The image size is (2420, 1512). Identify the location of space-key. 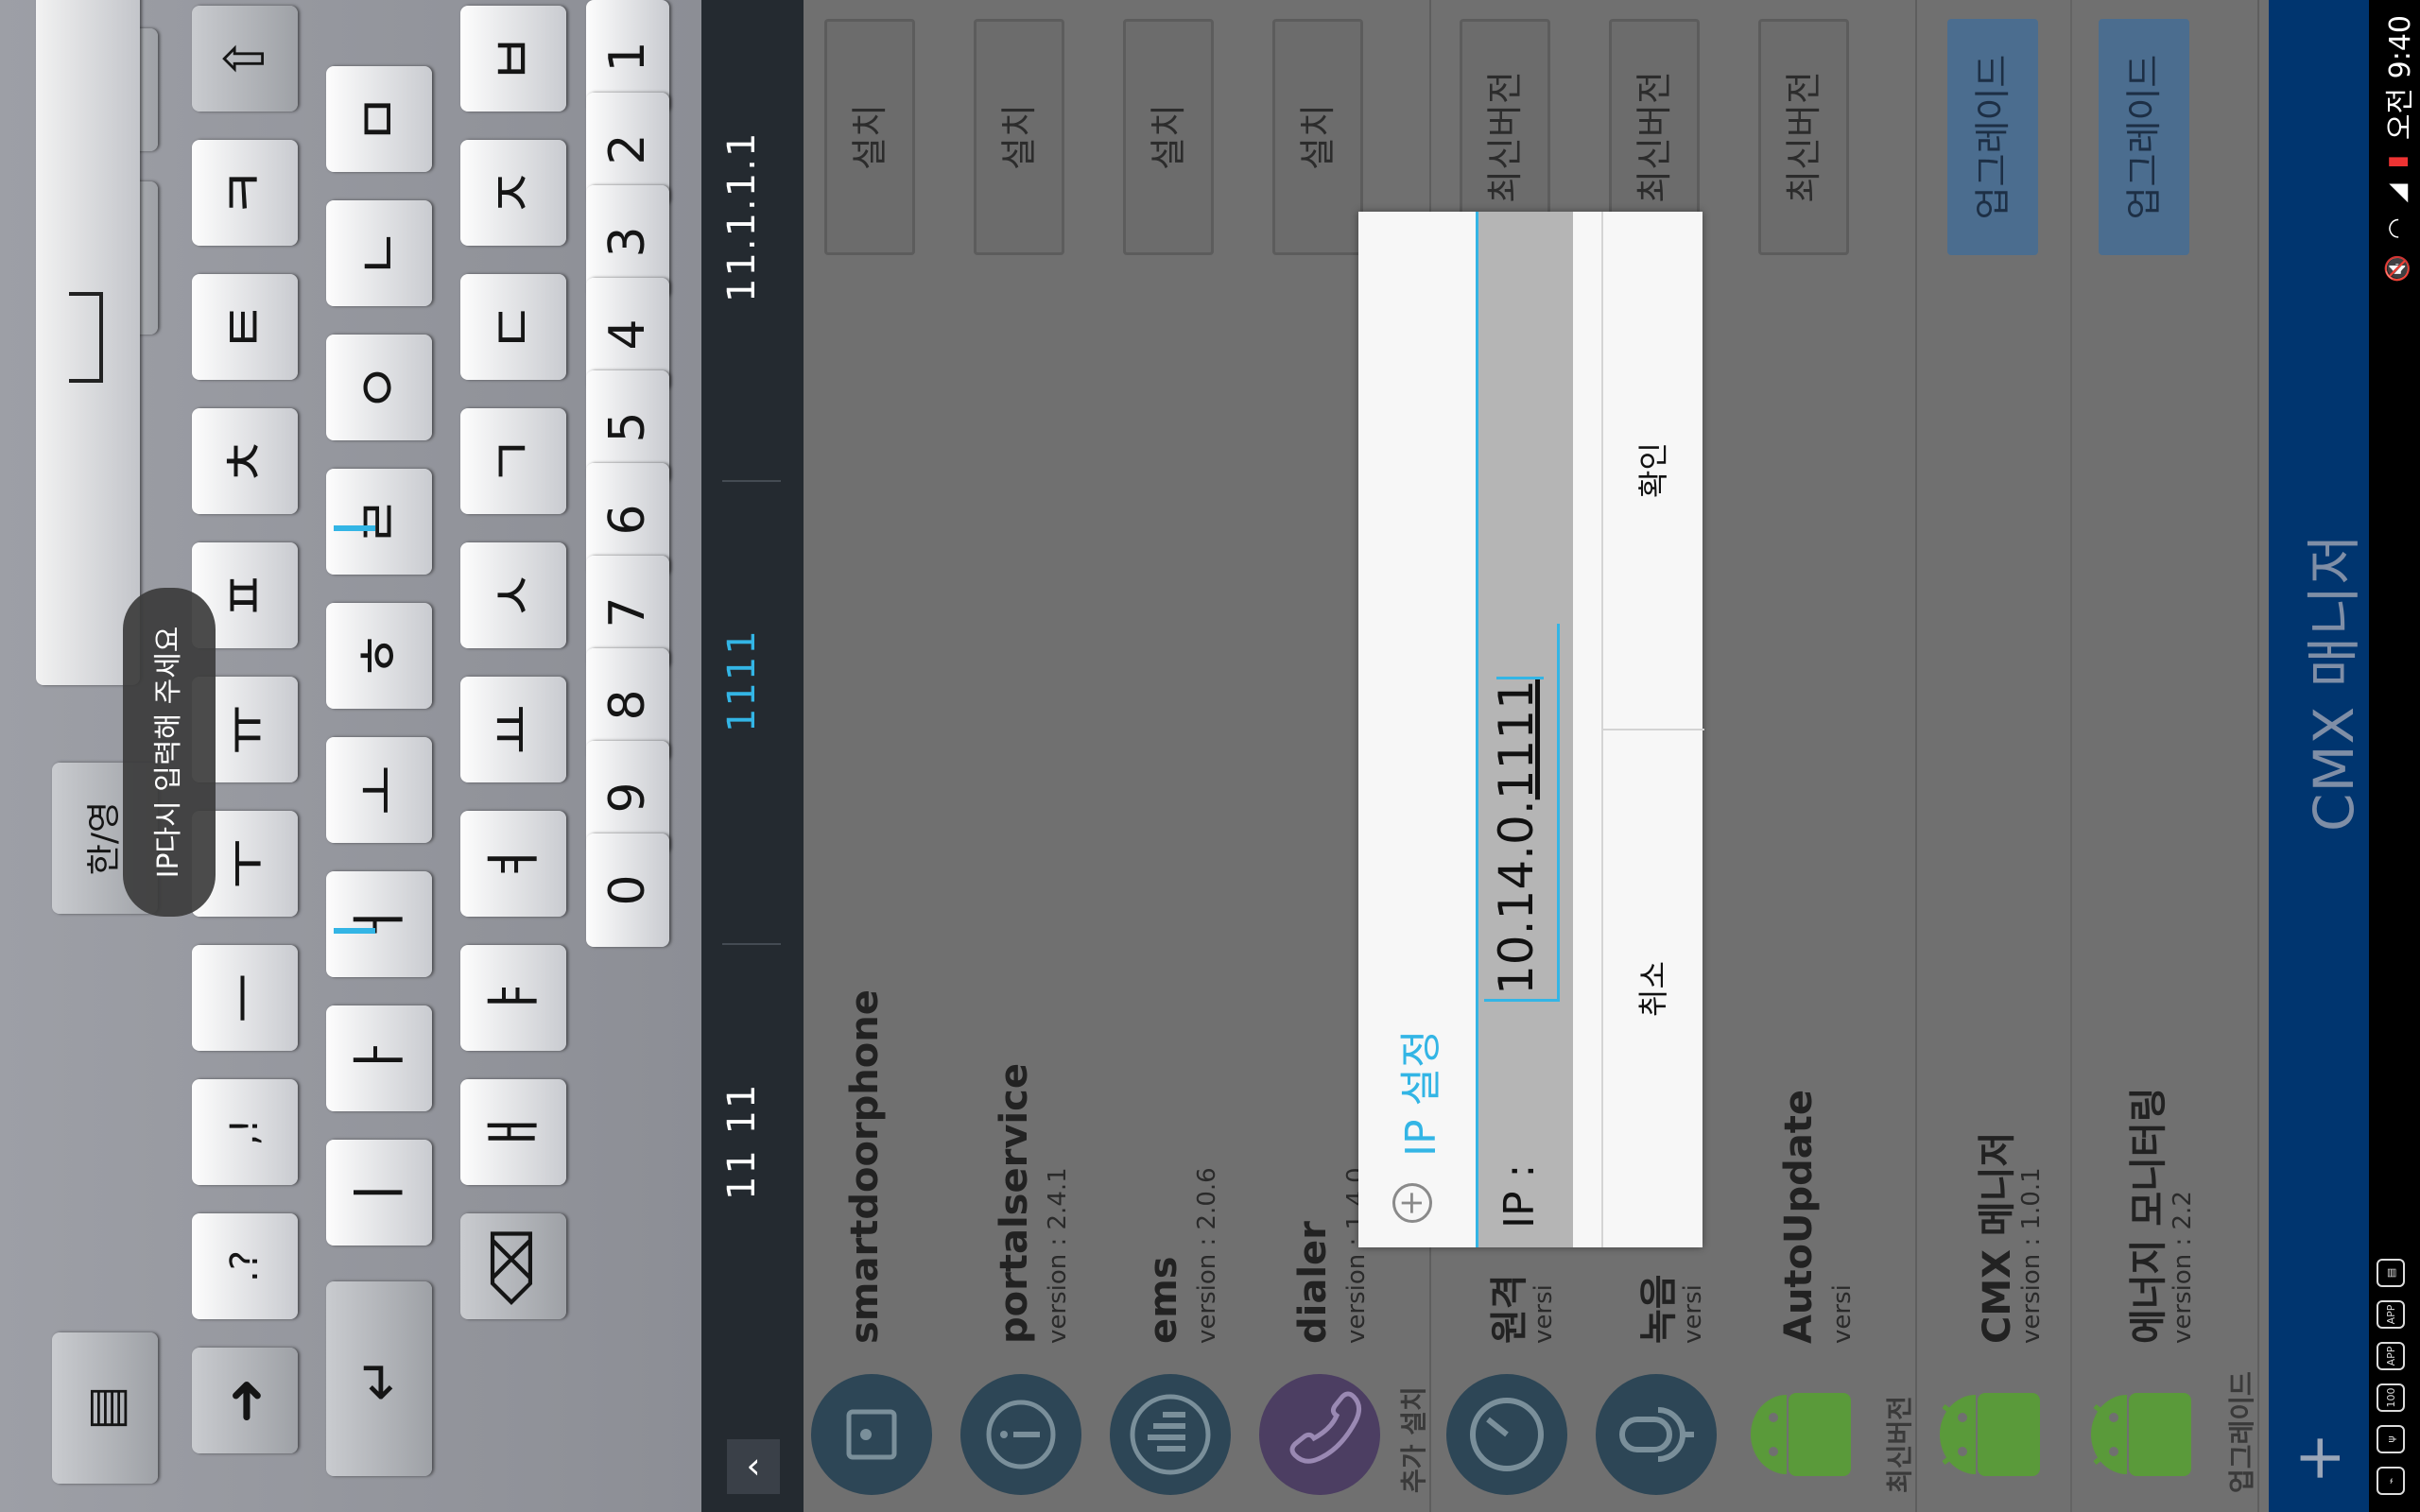
(88, 342).